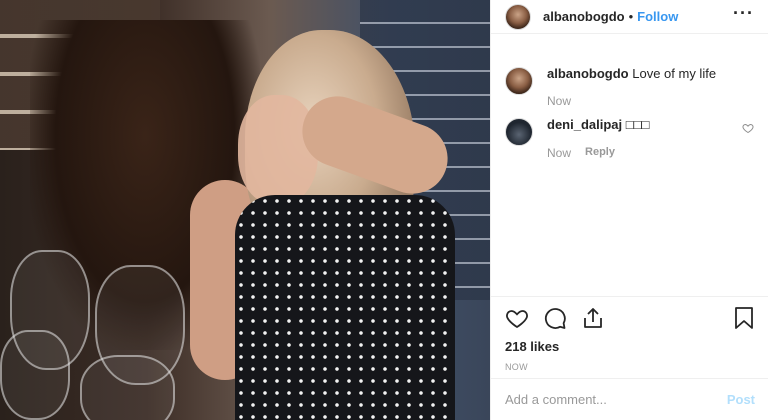 The height and width of the screenshot is (420, 768). What do you see at coordinates (741, 399) in the screenshot?
I see `post-button: Post` at bounding box center [741, 399].